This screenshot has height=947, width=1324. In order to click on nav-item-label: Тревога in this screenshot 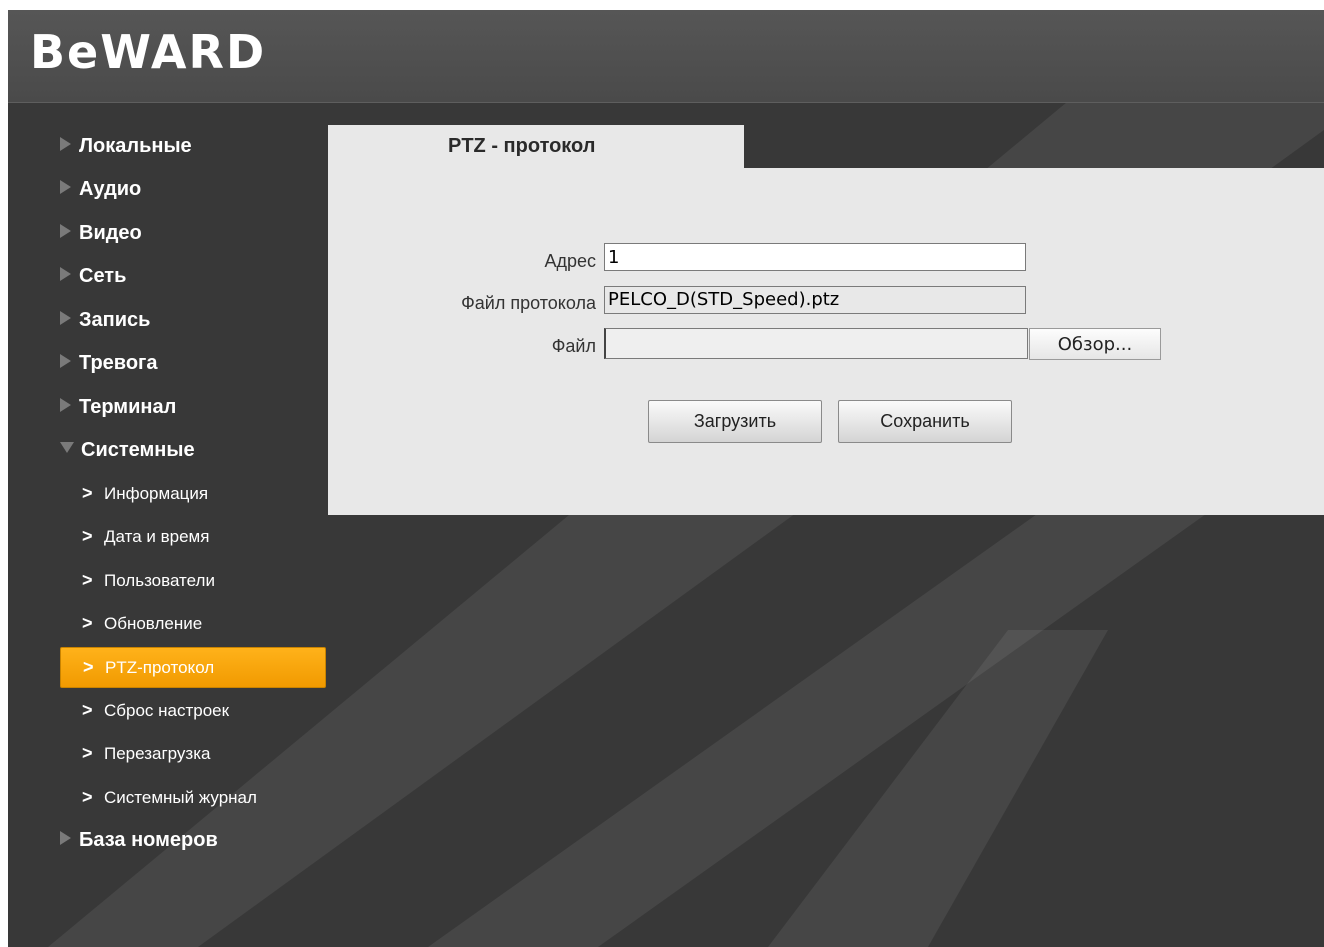, I will do `click(118, 363)`.